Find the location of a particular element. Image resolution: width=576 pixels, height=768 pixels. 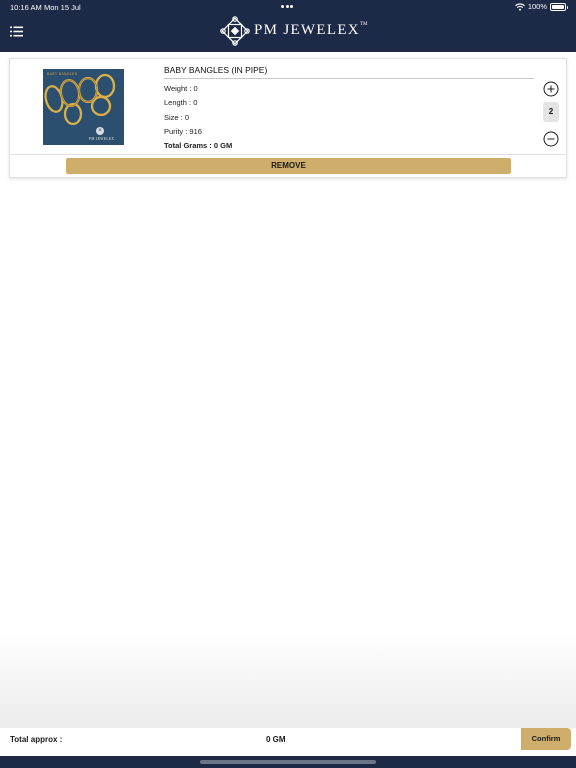

battery-icon is located at coordinates (559, 6).